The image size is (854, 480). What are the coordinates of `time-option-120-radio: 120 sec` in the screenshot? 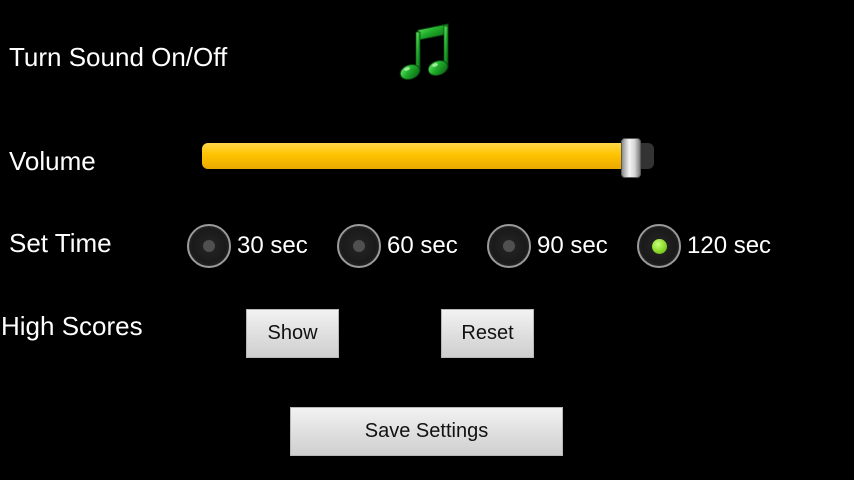 It's located at (704, 246).